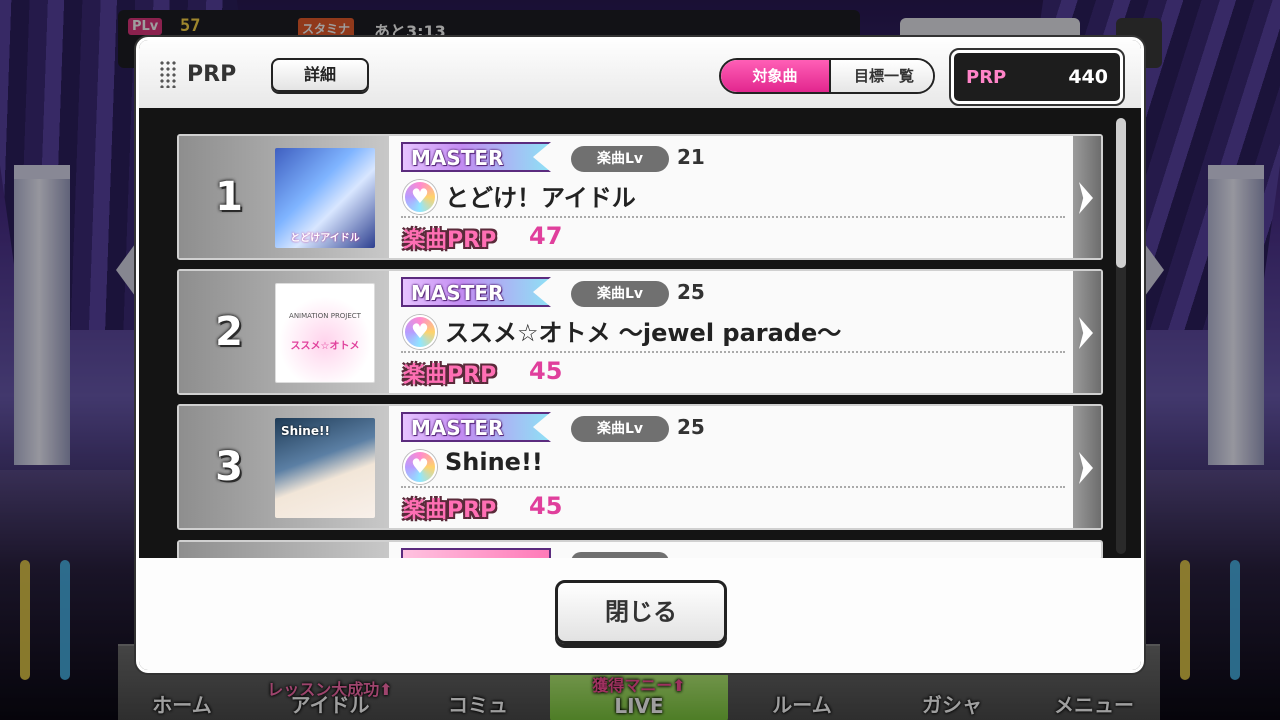  What do you see at coordinates (775, 76) in the screenshot?
I see `tab-target-songs: 対象曲` at bounding box center [775, 76].